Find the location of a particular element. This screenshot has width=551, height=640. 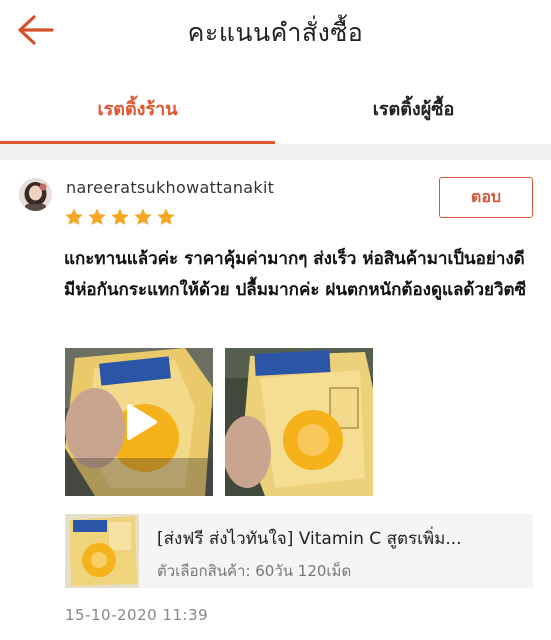

tab-buyer-rating: เรตติ้งผู้ซื้อ is located at coordinates (413, 108).